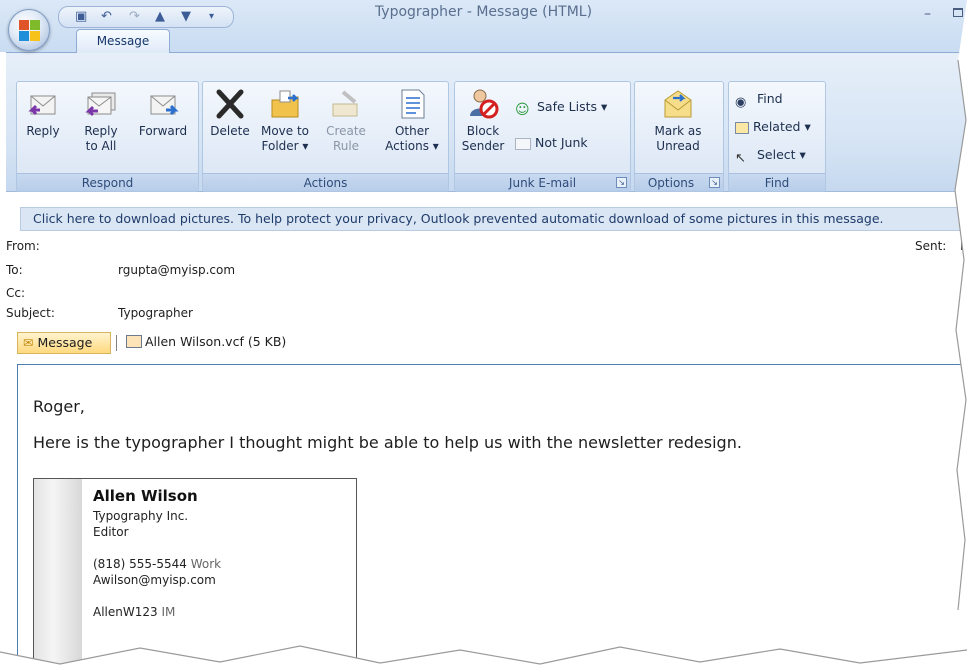  What do you see at coordinates (522, 110) in the screenshot?
I see `safe-lists-icon: ☺` at bounding box center [522, 110].